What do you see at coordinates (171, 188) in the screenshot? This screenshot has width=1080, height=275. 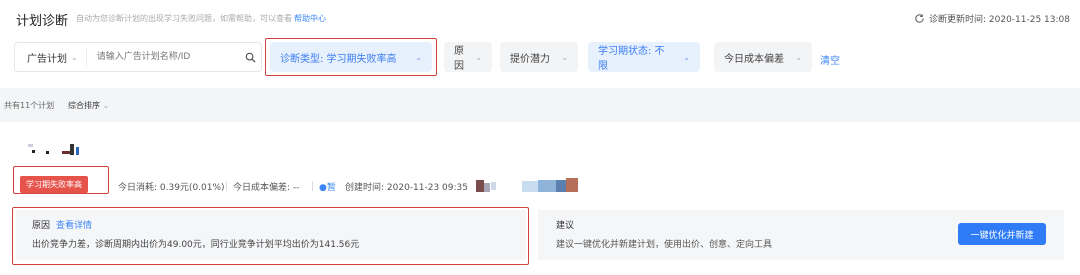 I see `today-spend: 今日消耗: 0.39元(0.01%)` at bounding box center [171, 188].